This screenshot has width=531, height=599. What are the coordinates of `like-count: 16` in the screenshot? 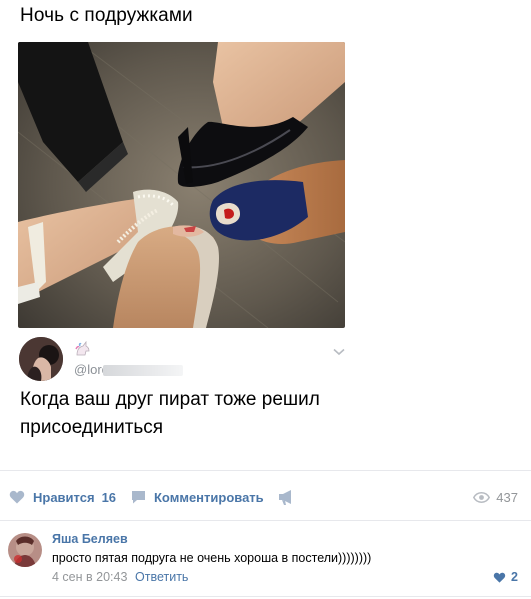 It's located at (109, 497).